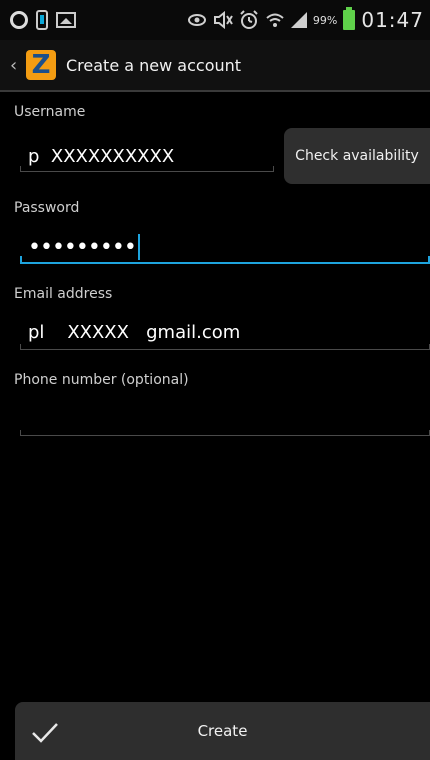  Describe the element at coordinates (225, 347) in the screenshot. I see `email-underline` at that location.